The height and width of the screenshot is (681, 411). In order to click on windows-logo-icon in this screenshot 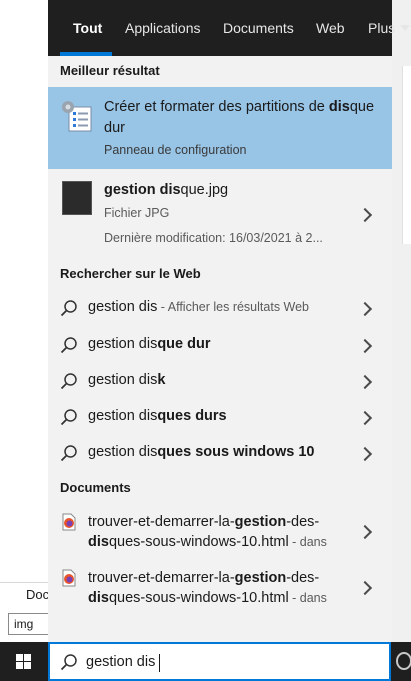, I will do `click(19, 657)`.